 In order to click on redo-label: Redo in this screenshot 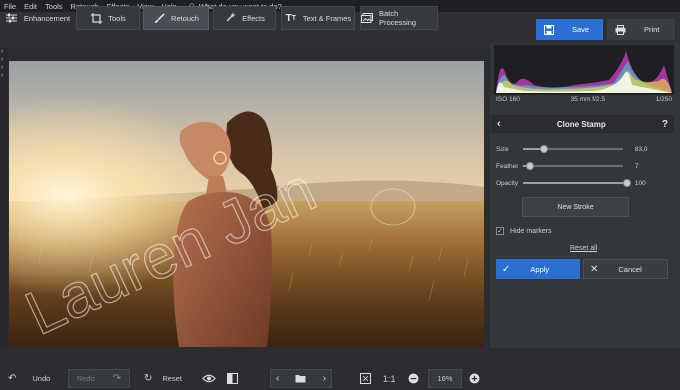, I will do `click(85, 378)`.